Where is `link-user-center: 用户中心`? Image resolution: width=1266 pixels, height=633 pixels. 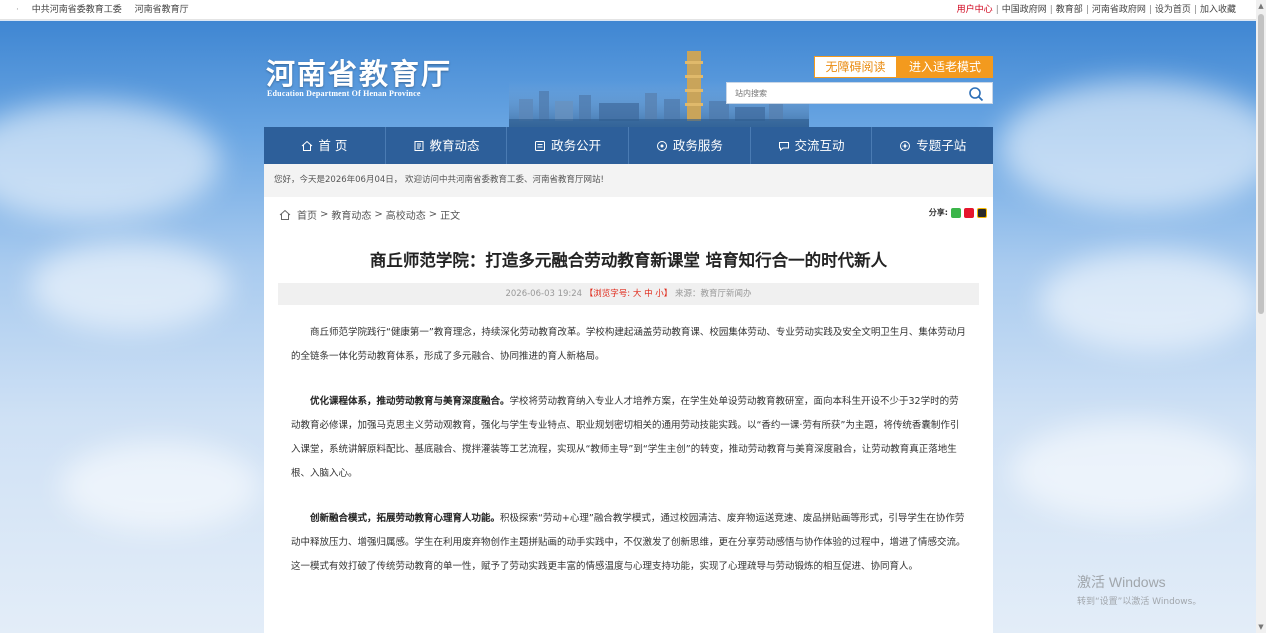 link-user-center: 用户中心 is located at coordinates (975, 10).